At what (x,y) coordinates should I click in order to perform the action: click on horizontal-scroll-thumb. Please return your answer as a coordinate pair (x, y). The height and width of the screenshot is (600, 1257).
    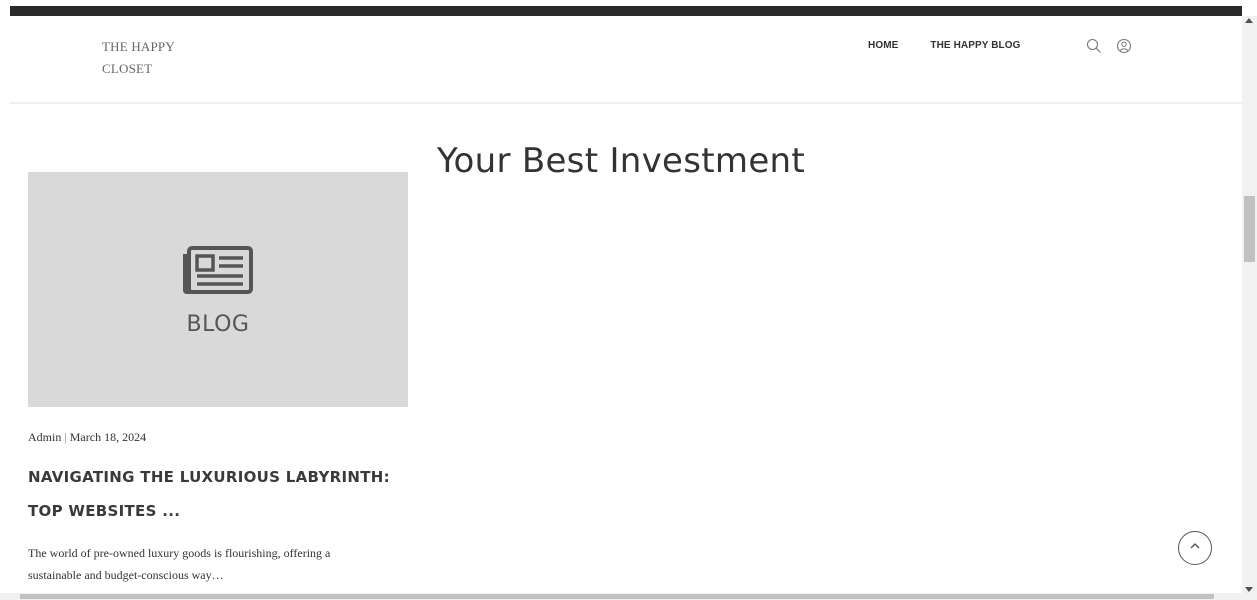
    Looking at the image, I should click on (617, 596).